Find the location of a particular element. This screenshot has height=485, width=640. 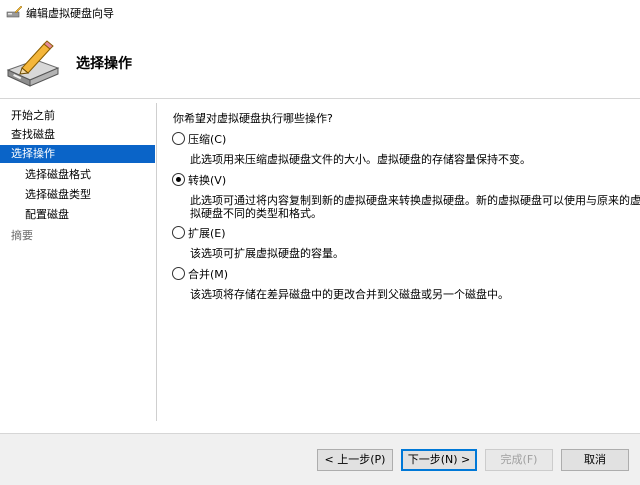

radio-merge is located at coordinates (178, 273).